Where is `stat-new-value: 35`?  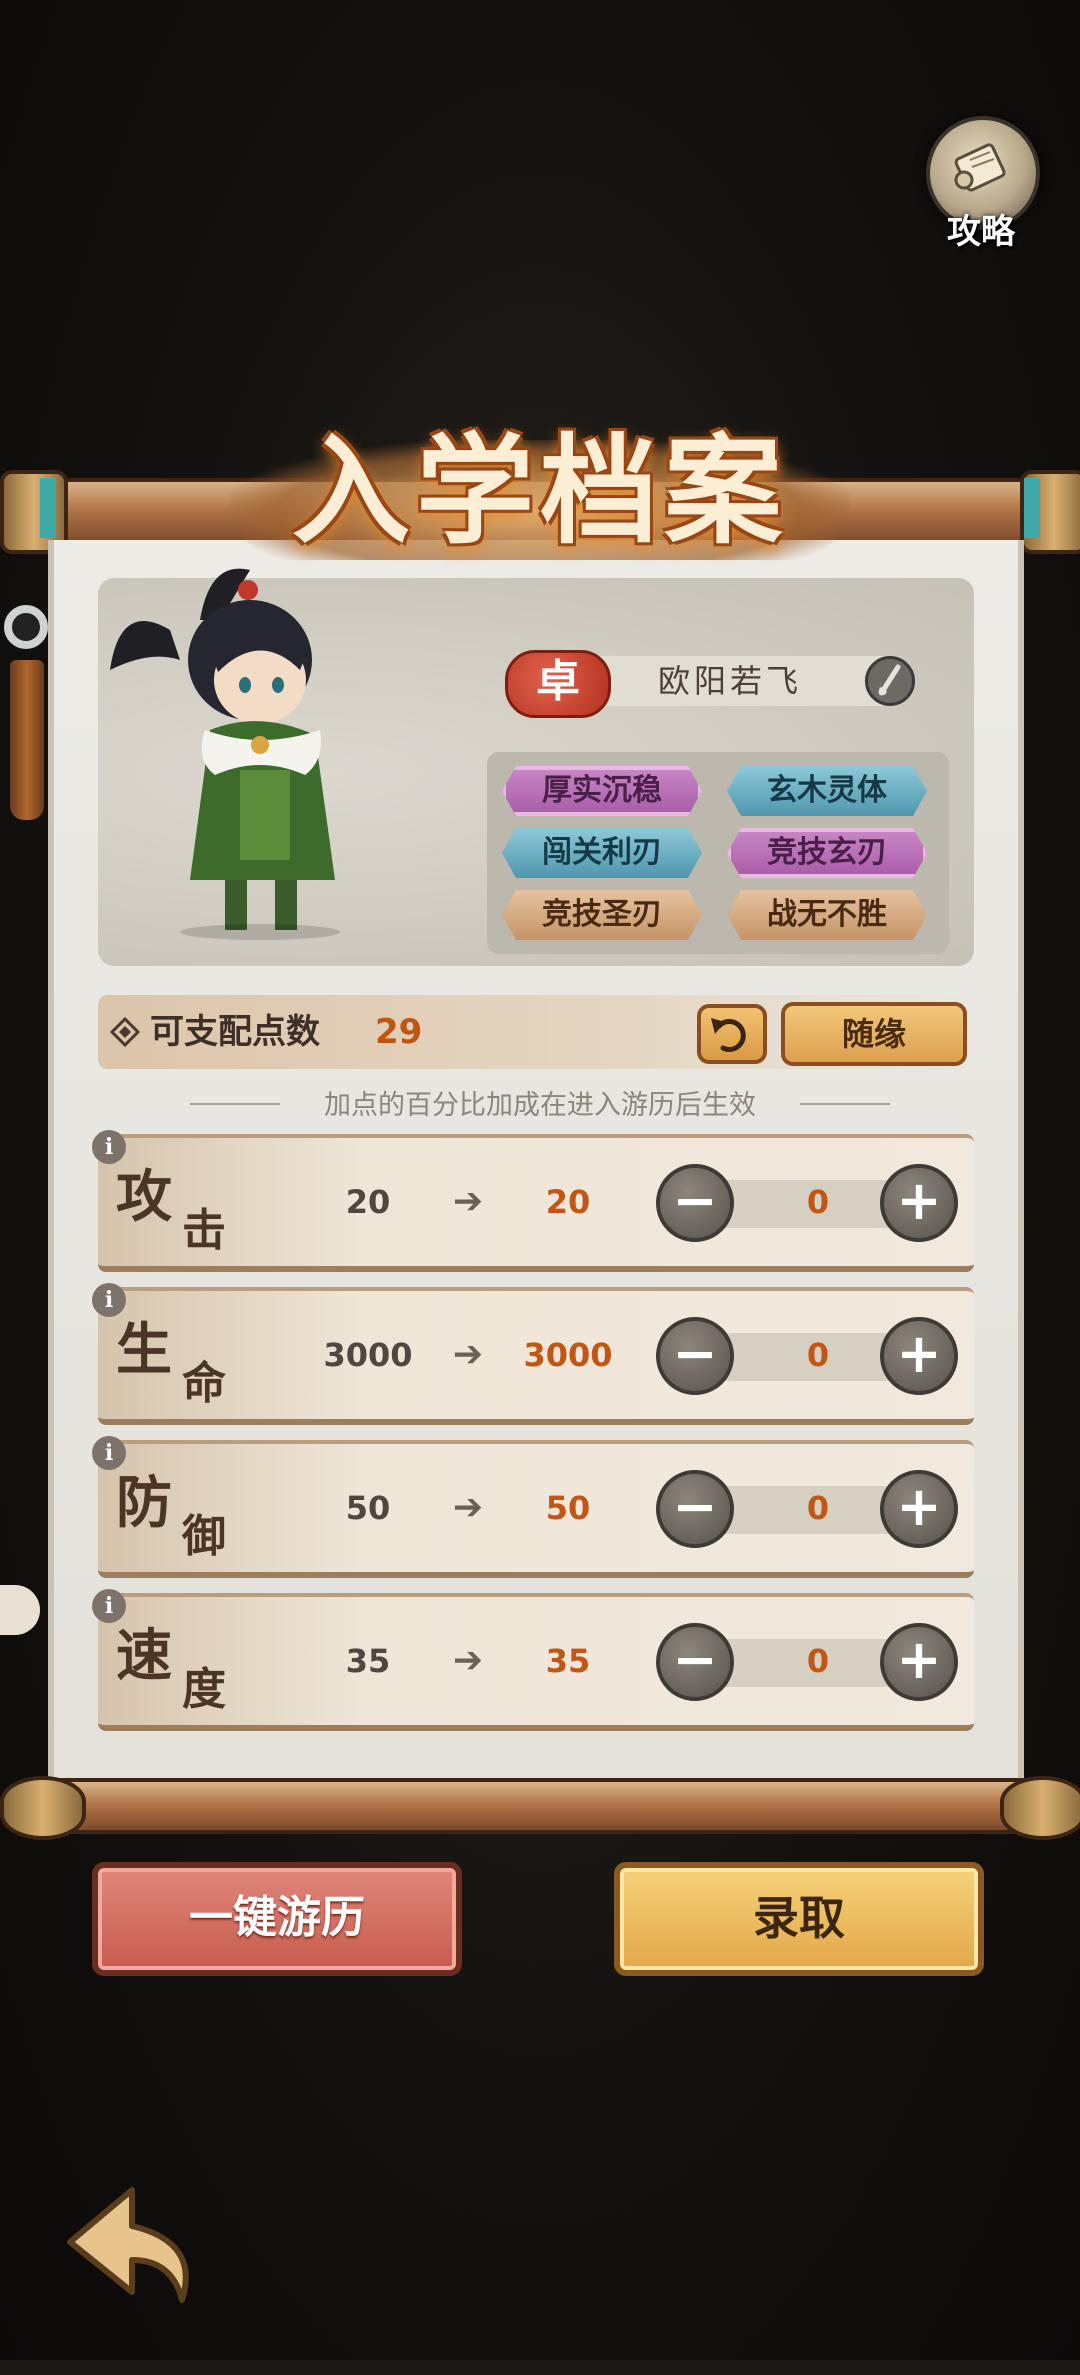 stat-new-value: 35 is located at coordinates (568, 1661).